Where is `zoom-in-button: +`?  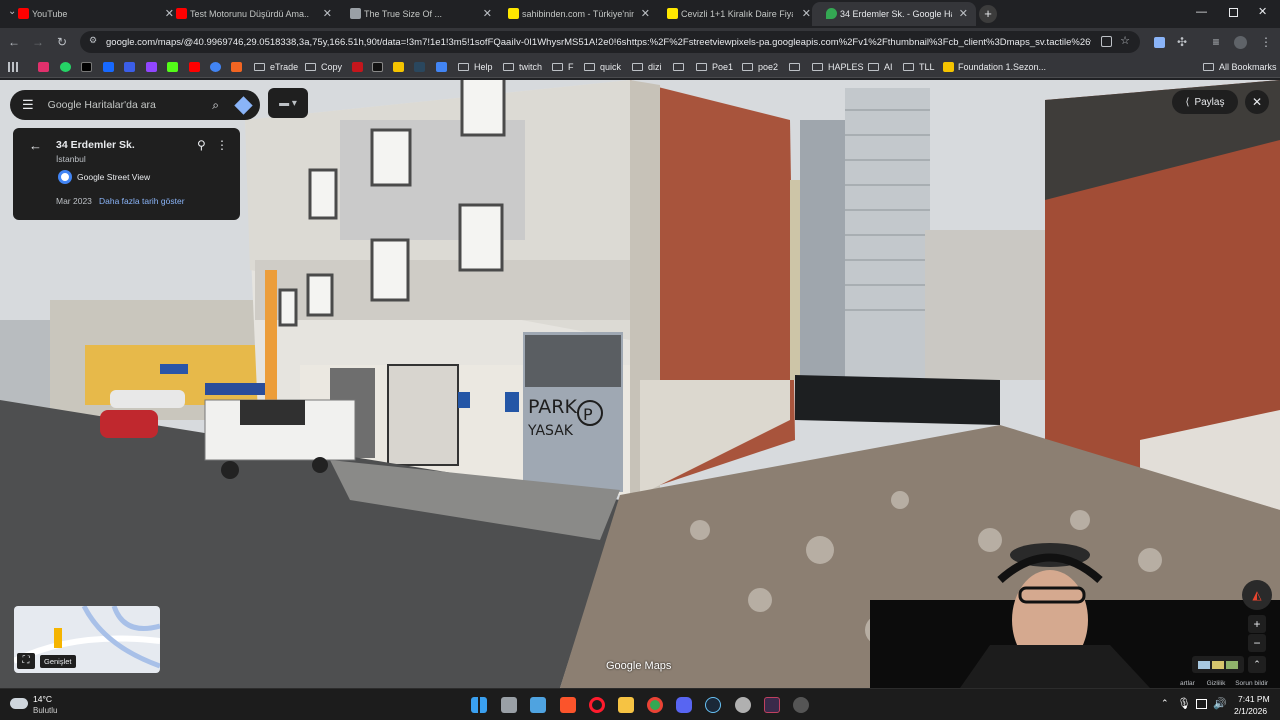
zoom-in-button: + is located at coordinates (1257, 624).